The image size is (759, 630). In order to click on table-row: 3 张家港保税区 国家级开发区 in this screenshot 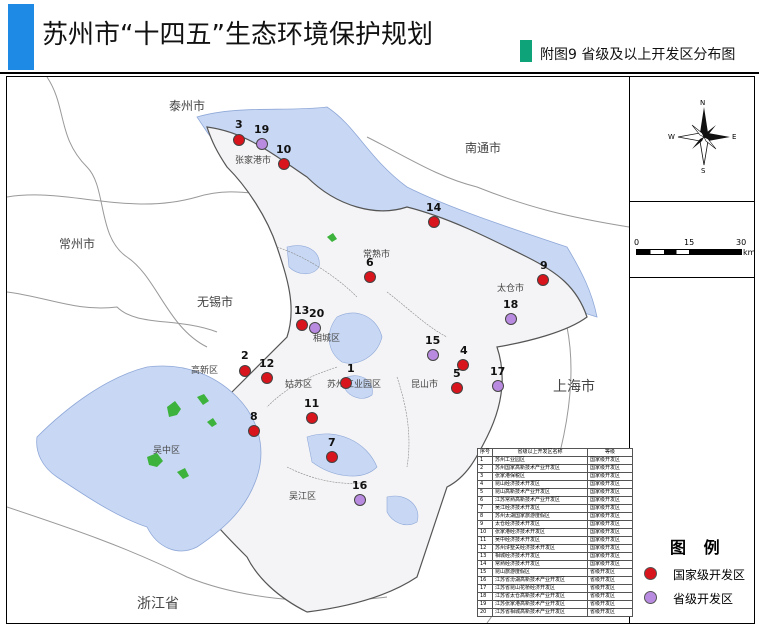, I will do `click(555, 476)`.